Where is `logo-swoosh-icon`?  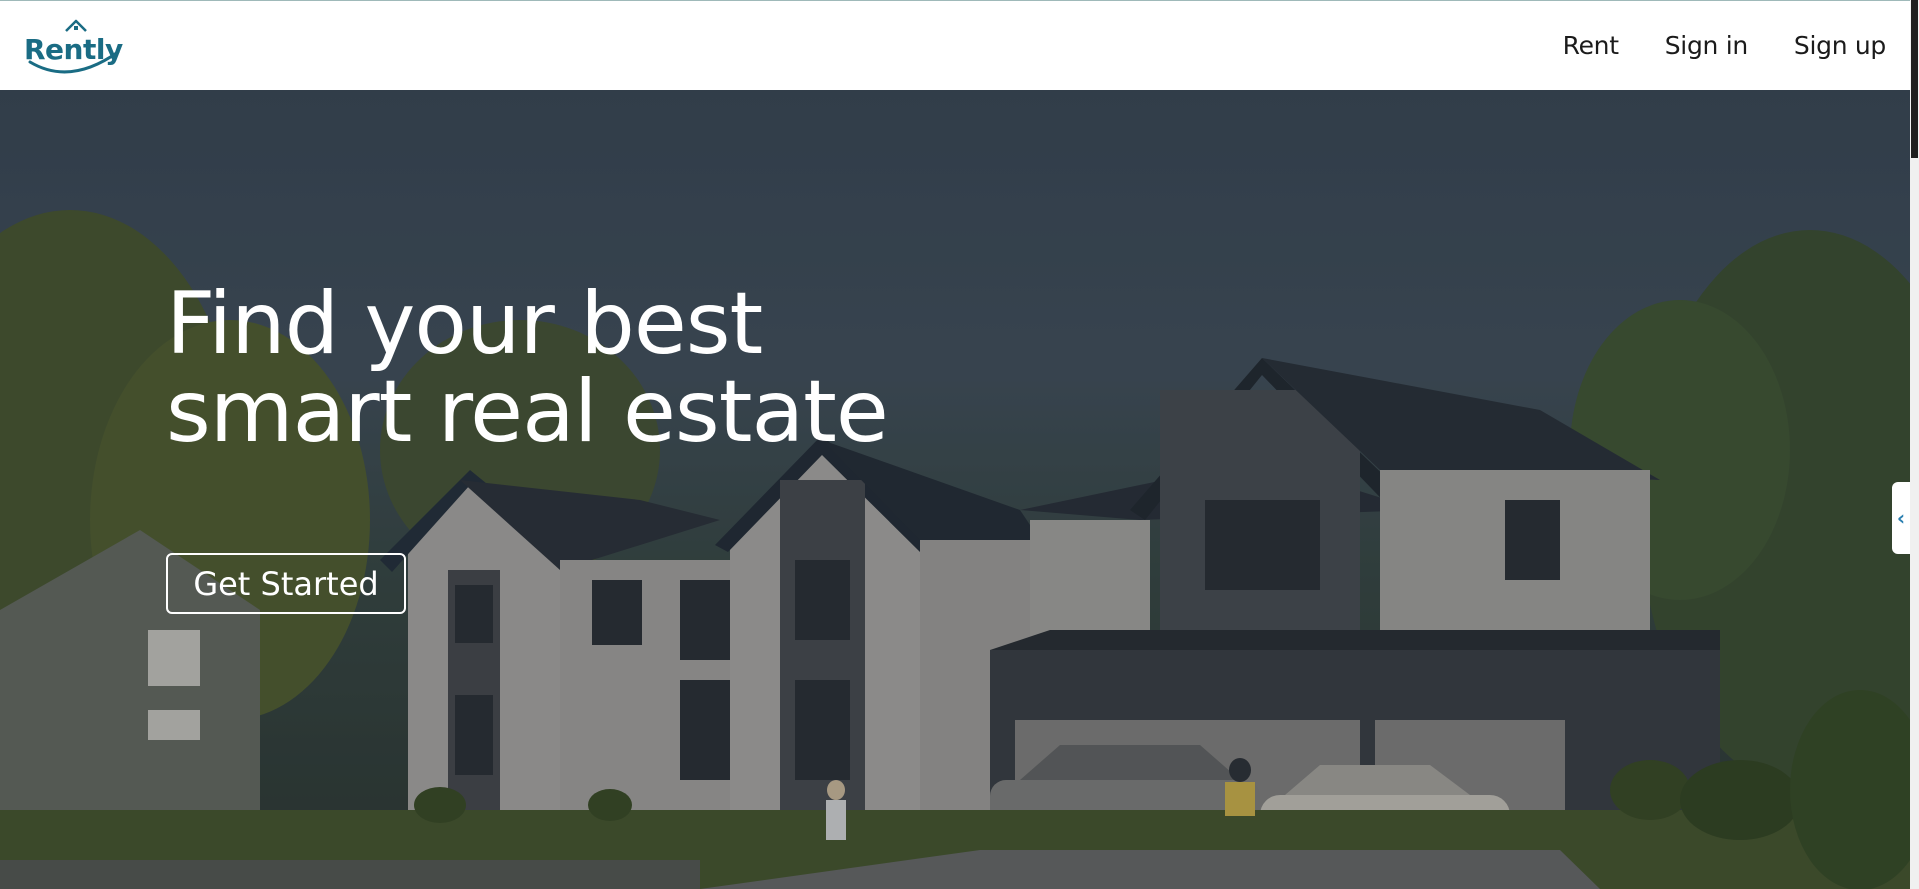
logo-swoosh-icon is located at coordinates (74, 61).